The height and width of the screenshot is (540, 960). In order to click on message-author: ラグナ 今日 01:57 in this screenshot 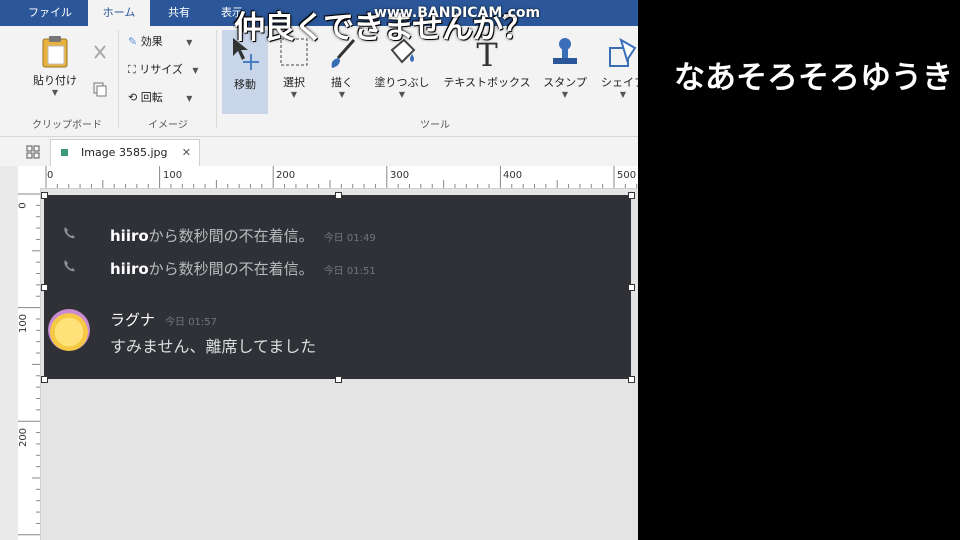, I will do `click(163, 319)`.